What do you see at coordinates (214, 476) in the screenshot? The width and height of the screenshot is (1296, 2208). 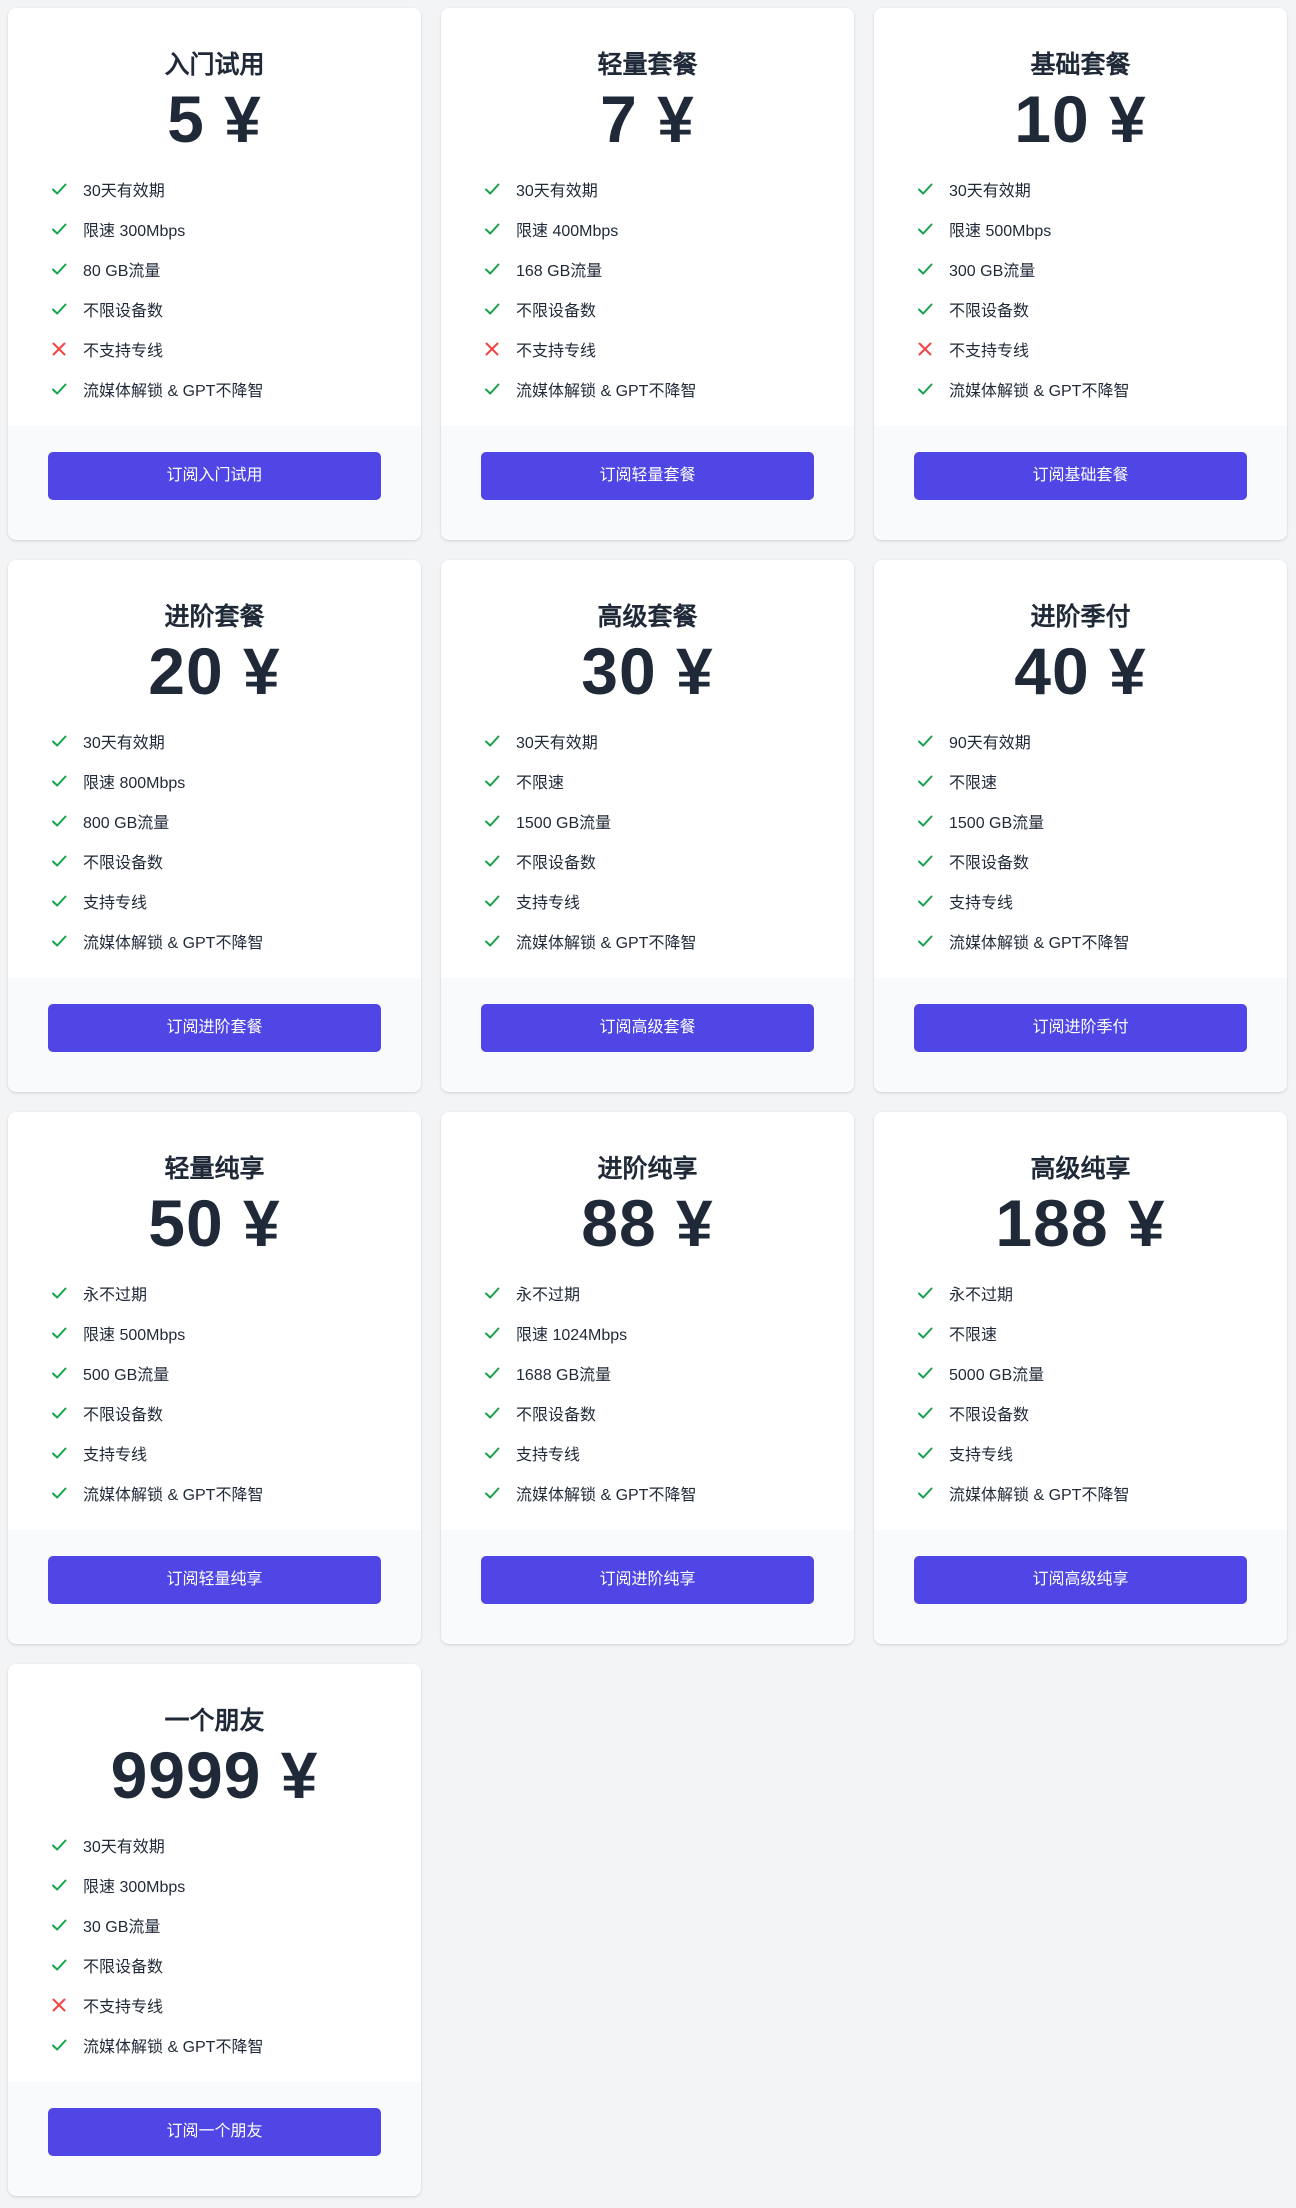 I see `subscribe-button: 订阅入门试用` at bounding box center [214, 476].